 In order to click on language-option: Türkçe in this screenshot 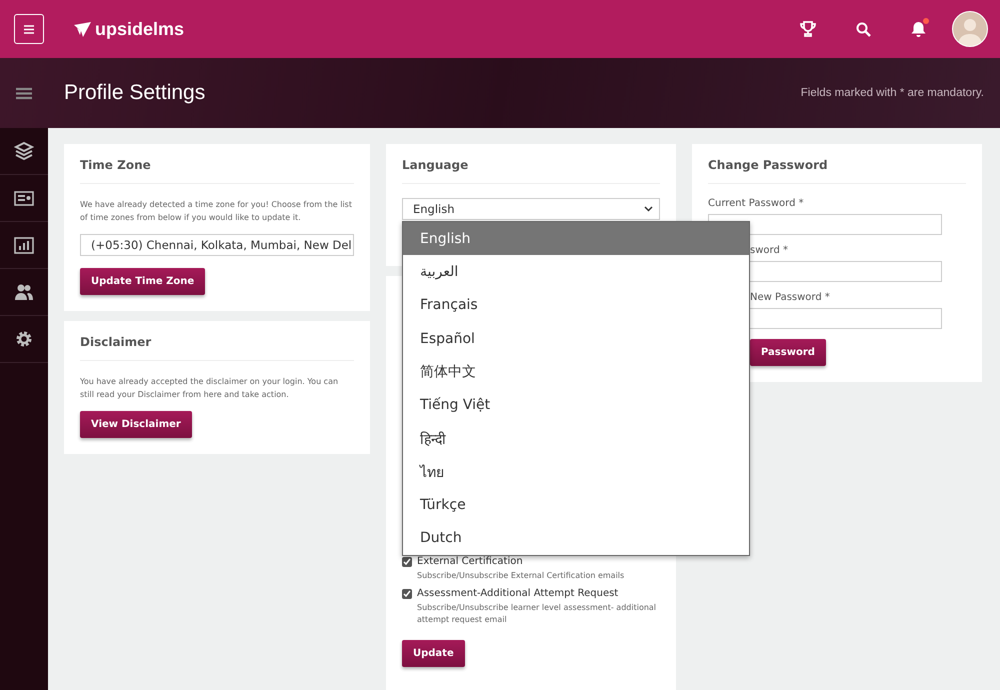, I will do `click(576, 505)`.